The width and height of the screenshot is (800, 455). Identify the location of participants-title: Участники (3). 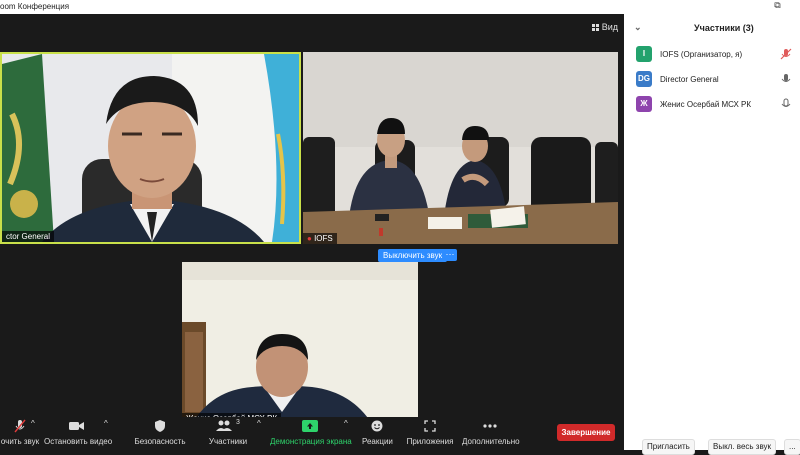
(724, 28).